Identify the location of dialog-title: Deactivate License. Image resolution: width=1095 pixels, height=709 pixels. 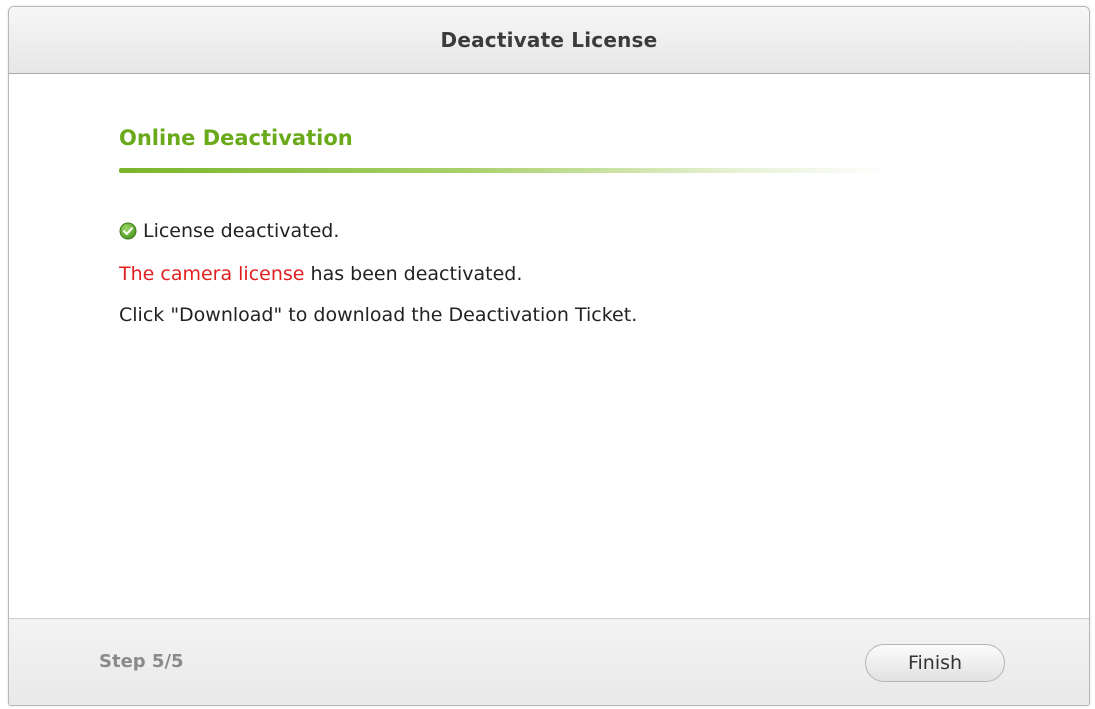
(549, 40).